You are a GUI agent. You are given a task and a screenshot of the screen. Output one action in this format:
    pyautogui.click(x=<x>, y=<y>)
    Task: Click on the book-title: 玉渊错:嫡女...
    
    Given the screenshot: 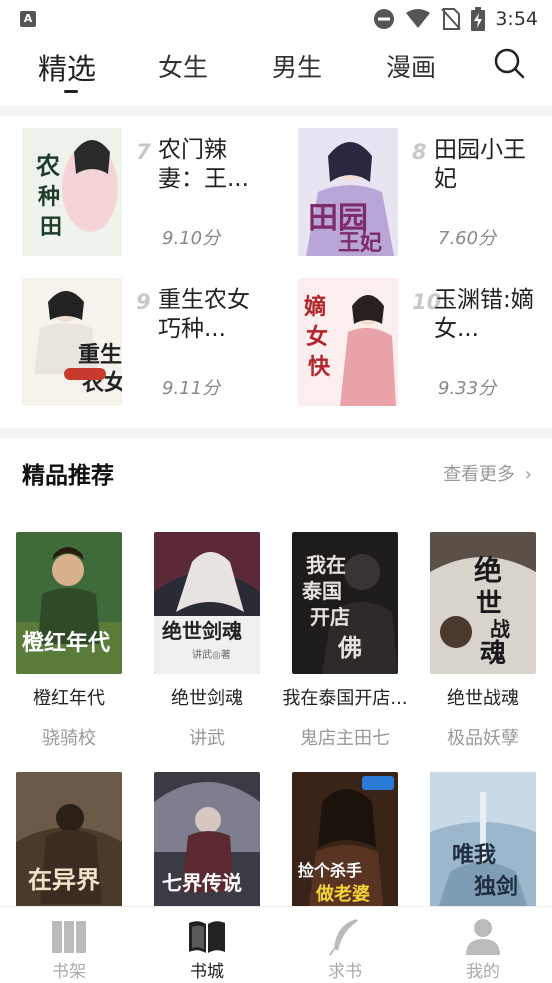 What is the action you would take?
    pyautogui.click(x=484, y=314)
    